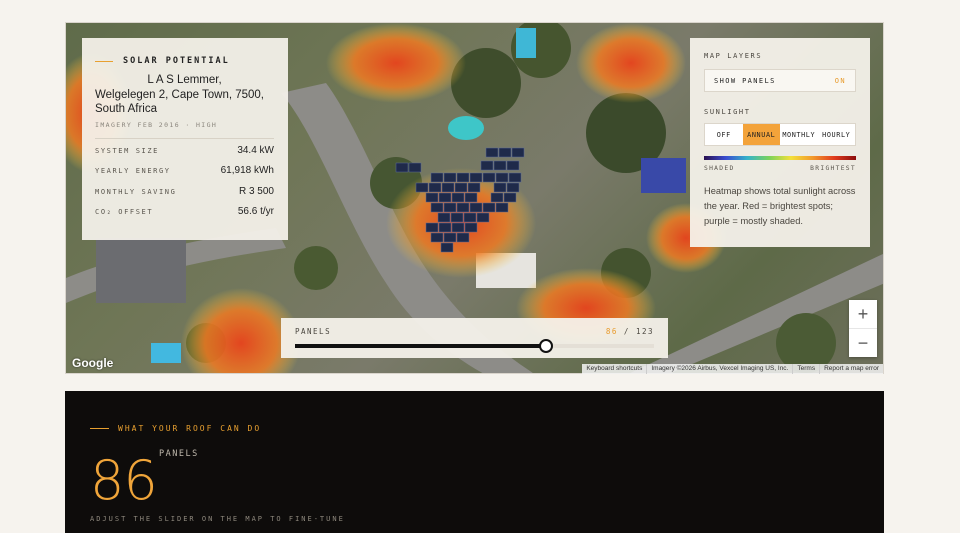 Image resolution: width=960 pixels, height=533 pixels. I want to click on slider-count: 86 / 123, so click(630, 331).